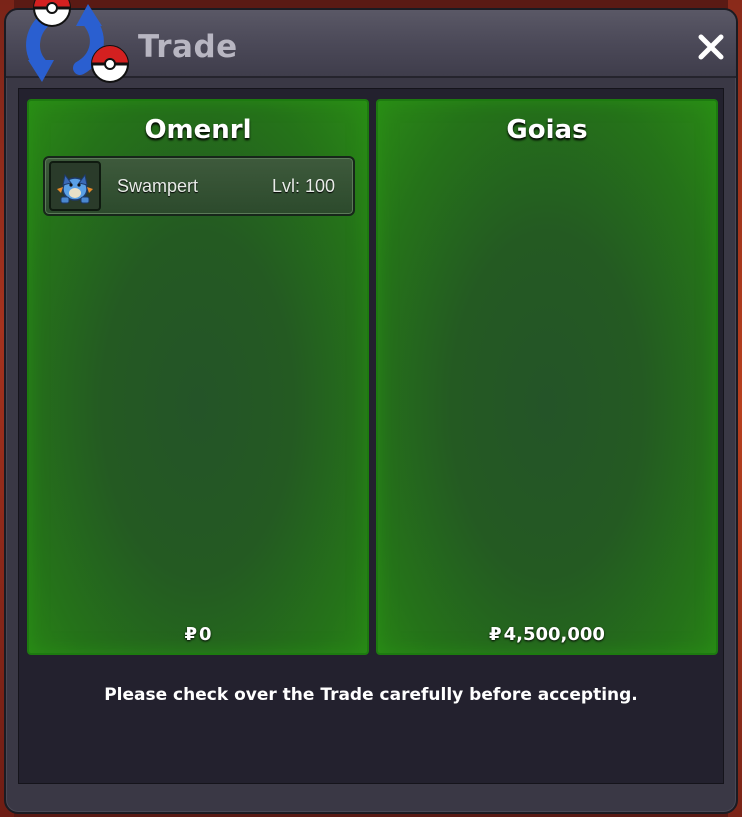  What do you see at coordinates (371, 798) in the screenshot?
I see `bottom-bar` at bounding box center [371, 798].